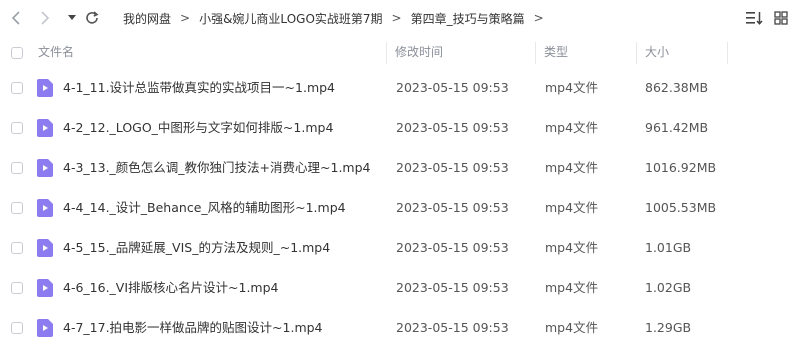 The image size is (797, 348). Describe the element at coordinates (727, 53) in the screenshot. I see `column-divider` at that location.